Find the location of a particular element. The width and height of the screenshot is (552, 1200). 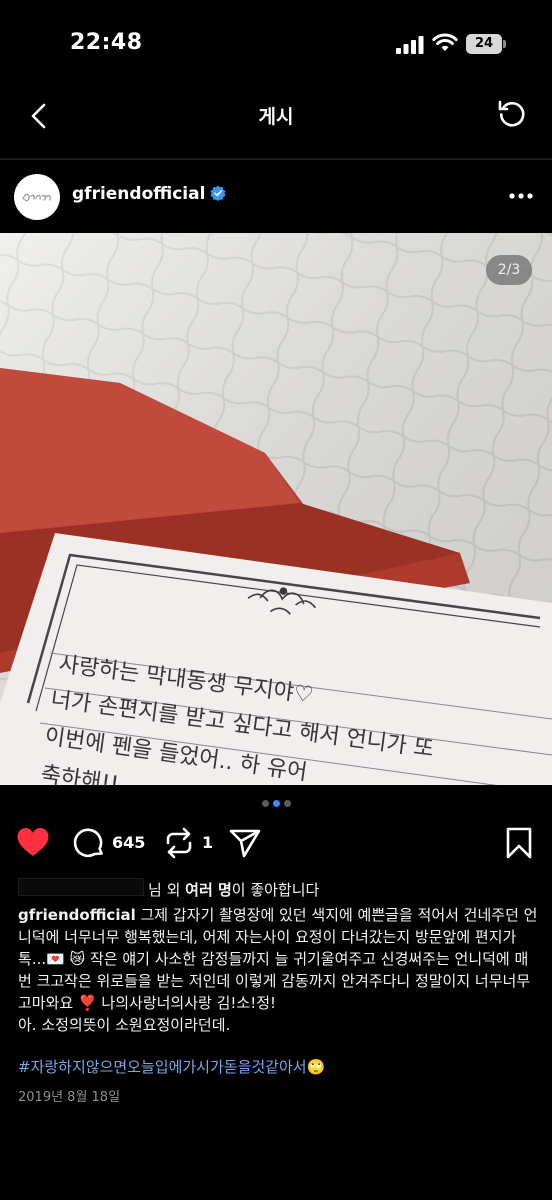

carousel-dot-active is located at coordinates (276, 803).